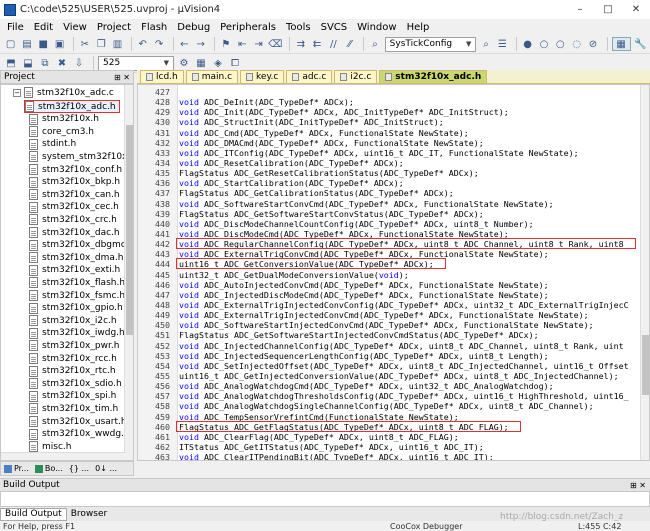 The image size is (650, 531). Describe the element at coordinates (543, 44) in the screenshot. I see `breakpoint-icon: ○` at that location.